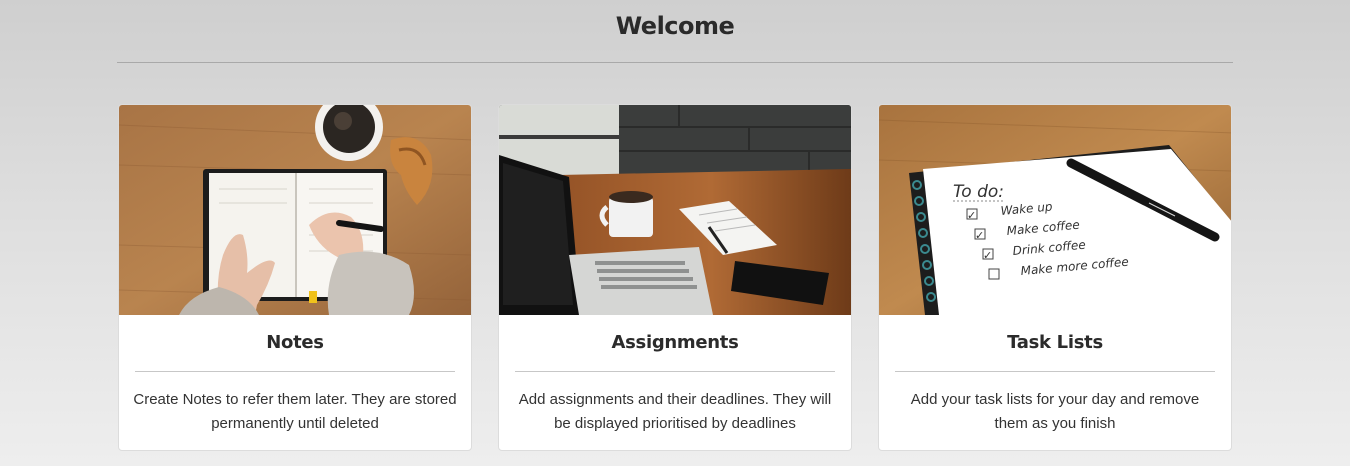 The height and width of the screenshot is (466, 1350). Describe the element at coordinates (675, 210) in the screenshot. I see `laptop-desk-photo` at that location.